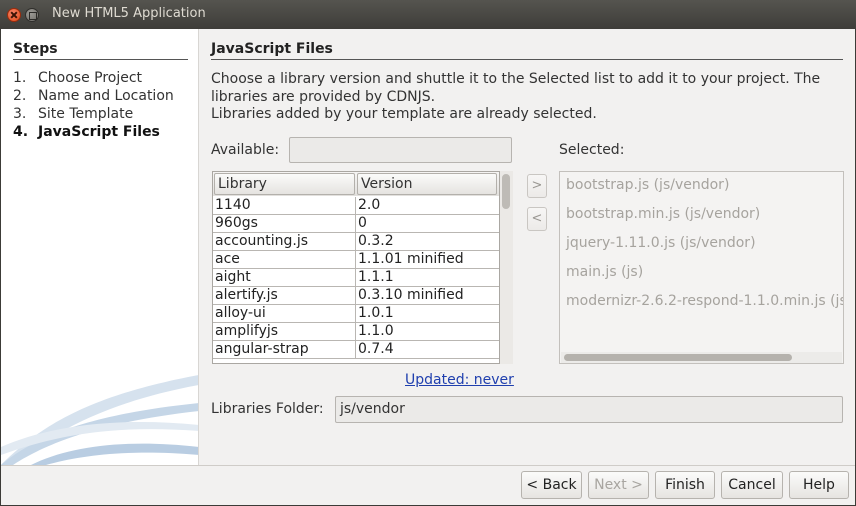 This screenshot has height=506, width=856. Describe the element at coordinates (99, 420) in the screenshot. I see `wizard-decoration-image` at that location.